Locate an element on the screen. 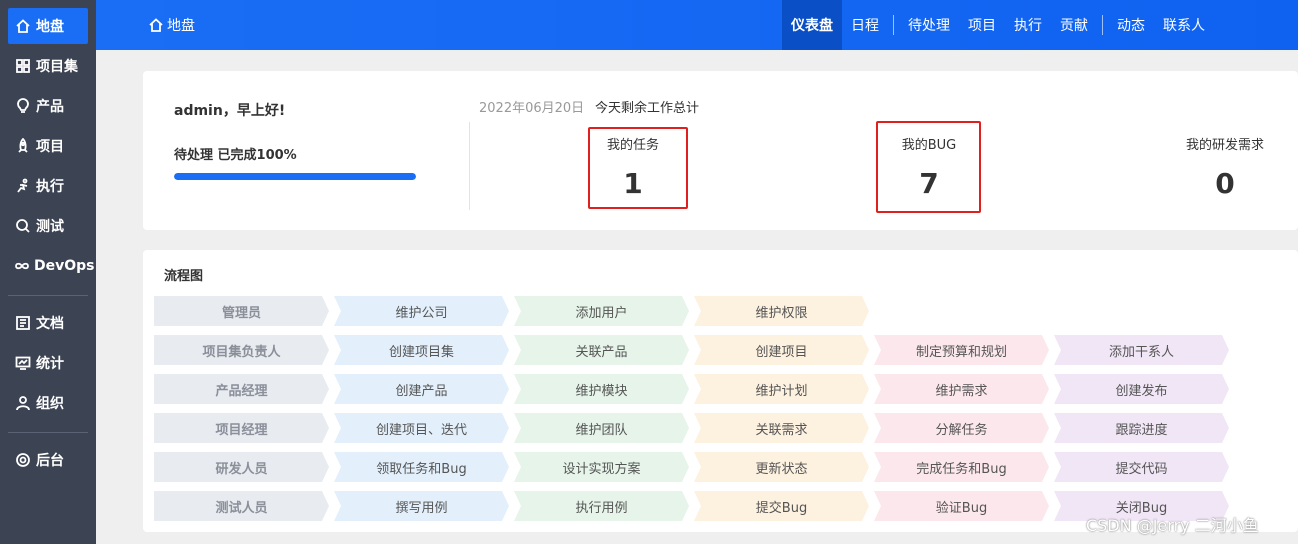  flow-role-label: 项目经理 is located at coordinates (241, 428).